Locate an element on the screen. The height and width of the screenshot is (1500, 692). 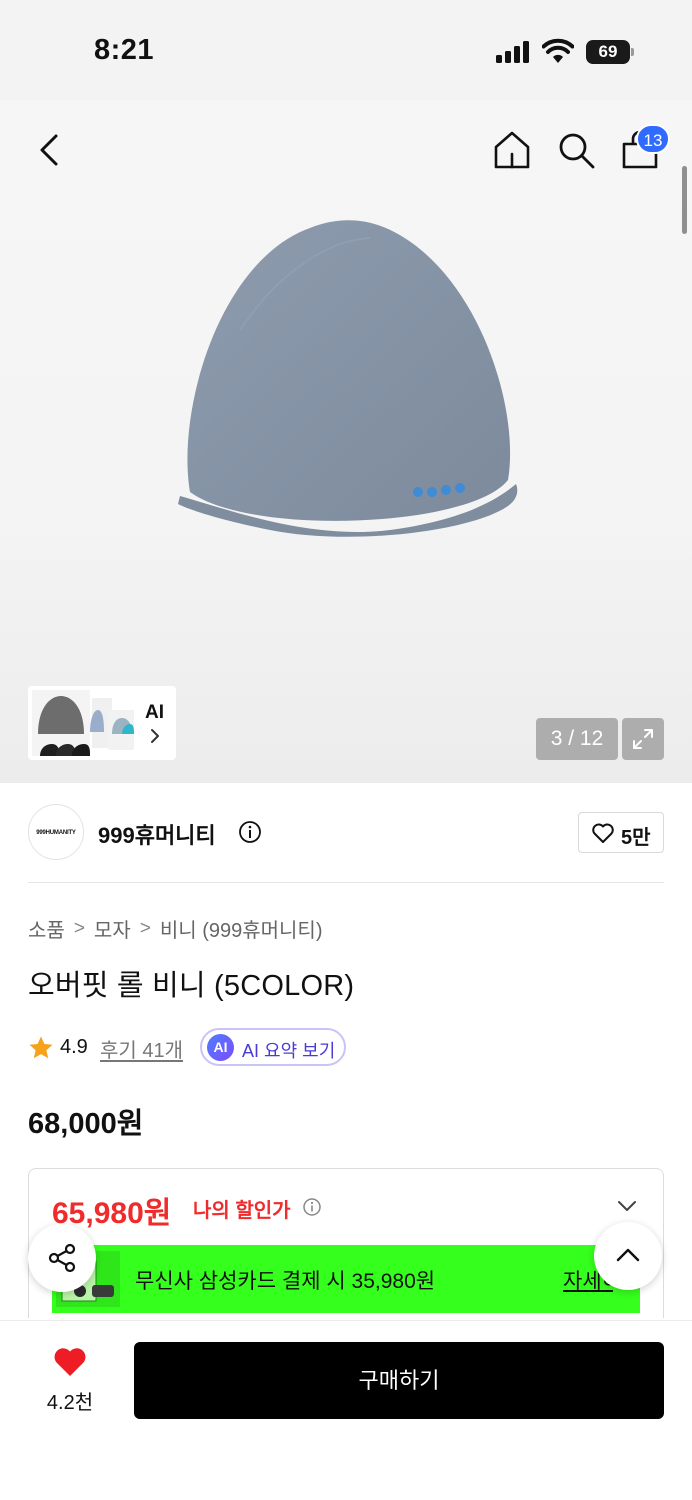
product-image is located at coordinates (350, 380).